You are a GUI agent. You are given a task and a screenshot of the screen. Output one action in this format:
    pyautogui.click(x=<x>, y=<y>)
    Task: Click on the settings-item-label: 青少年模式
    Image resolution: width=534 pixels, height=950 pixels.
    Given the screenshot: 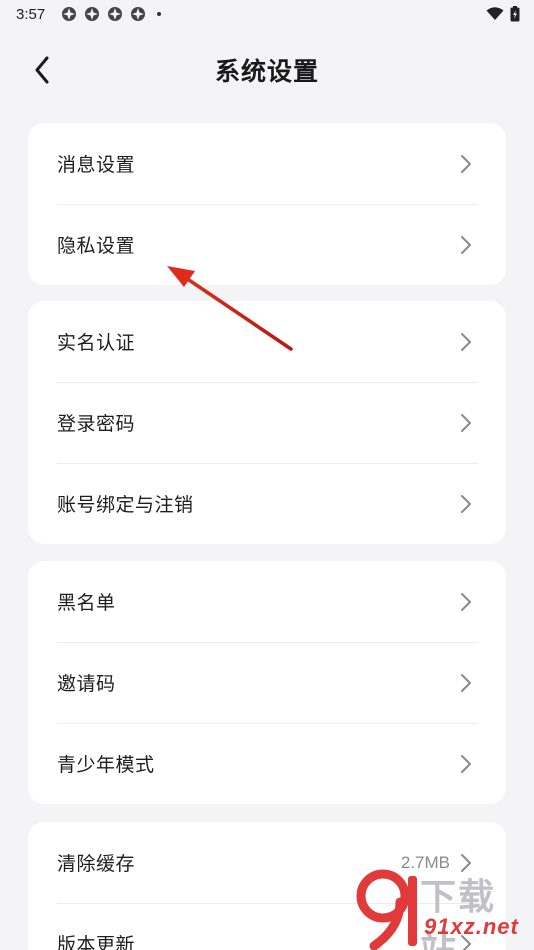 What is the action you would take?
    pyautogui.click(x=106, y=765)
    